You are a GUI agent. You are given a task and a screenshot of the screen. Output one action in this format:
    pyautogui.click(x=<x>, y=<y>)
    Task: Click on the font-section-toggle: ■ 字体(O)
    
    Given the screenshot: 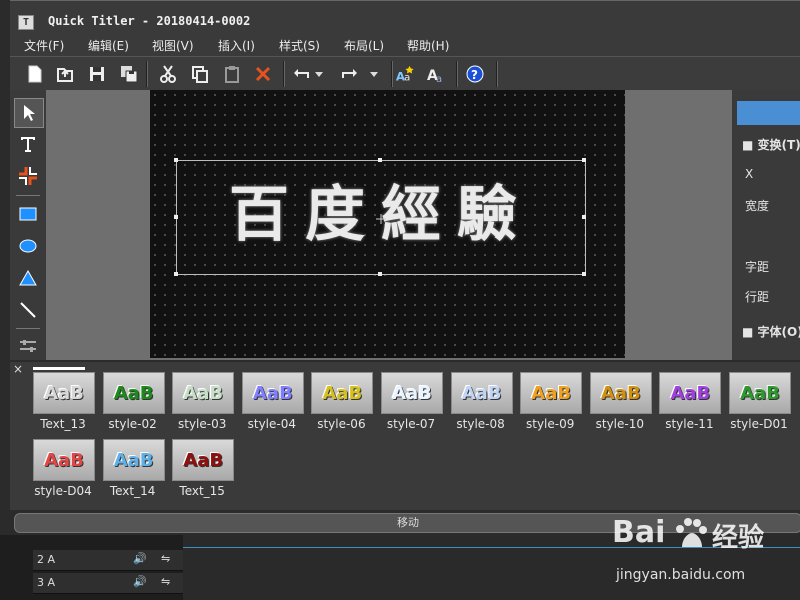 What is the action you would take?
    pyautogui.click(x=771, y=331)
    